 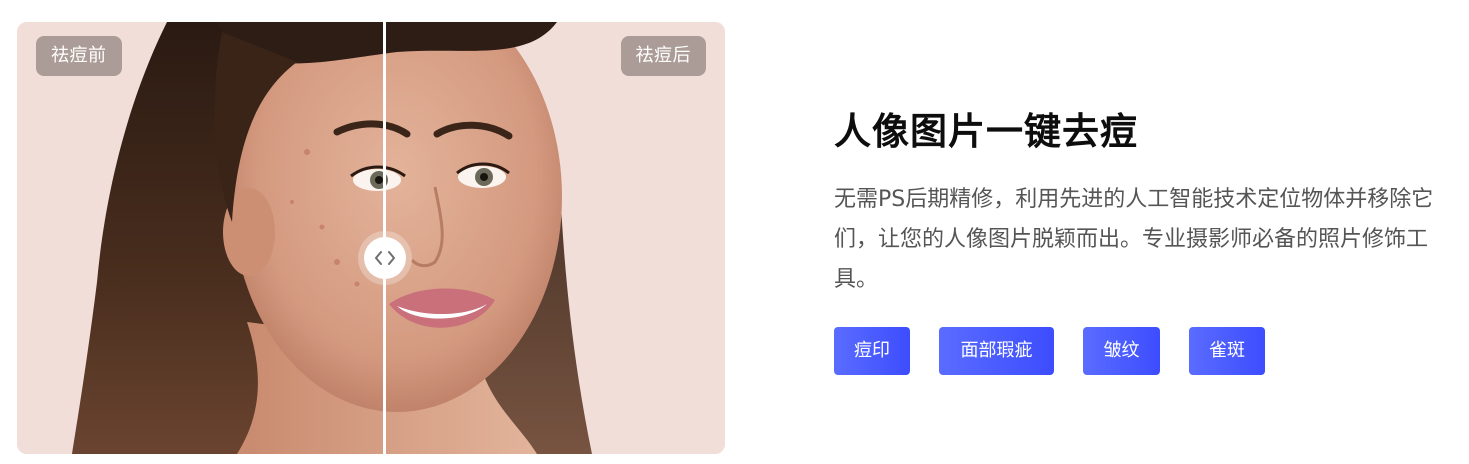 I want to click on after-label: 祛痘后, so click(x=663, y=56).